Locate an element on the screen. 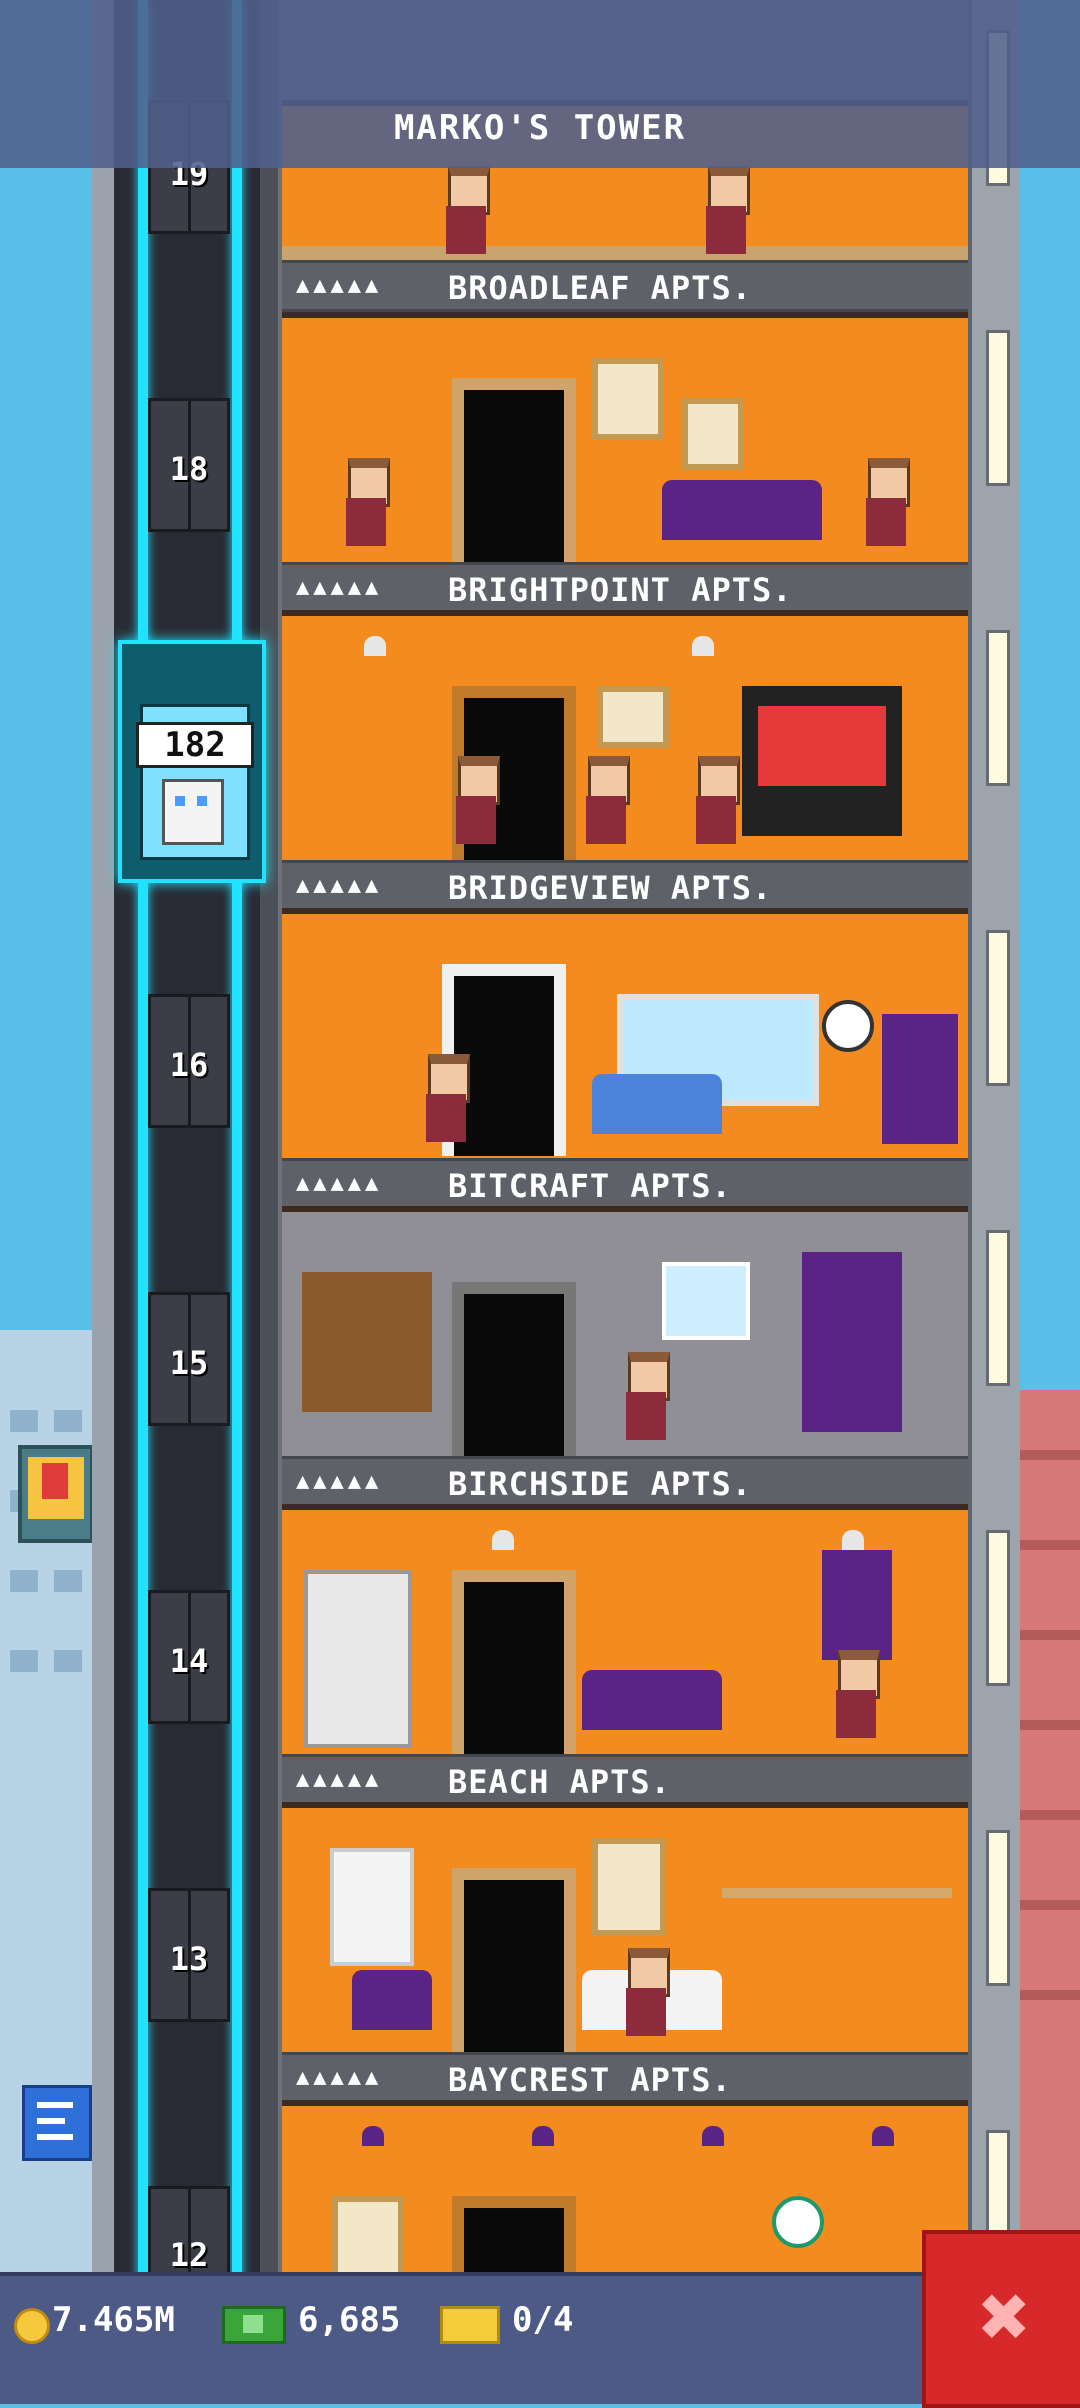 This screenshot has height=2408, width=1080. coin-balance: 7.465M is located at coordinates (113, 2320).